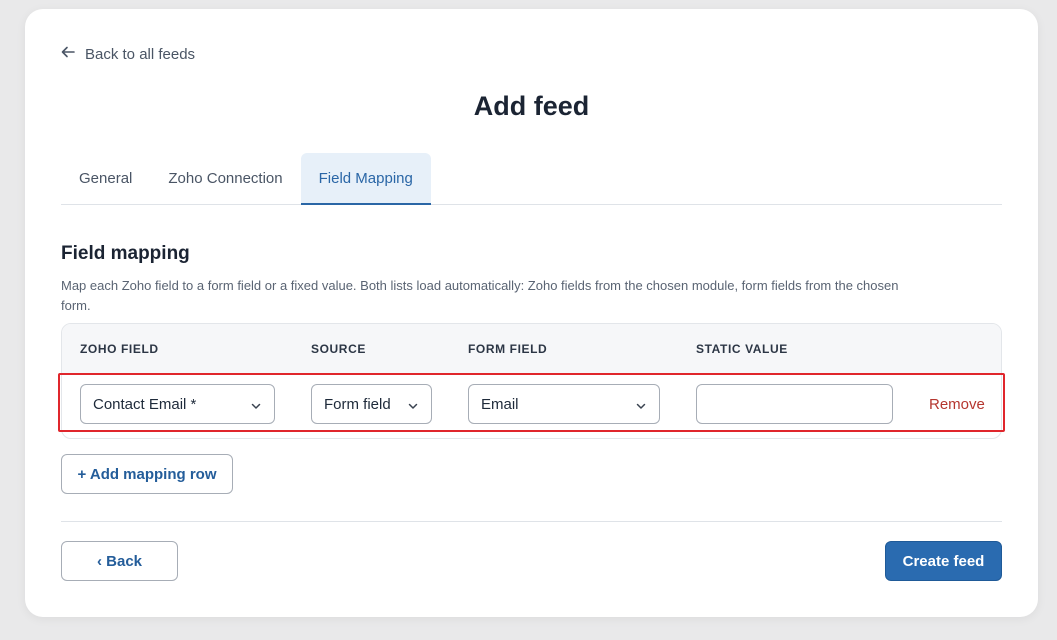 This screenshot has width=1057, height=640. I want to click on static-value-input, so click(794, 404).